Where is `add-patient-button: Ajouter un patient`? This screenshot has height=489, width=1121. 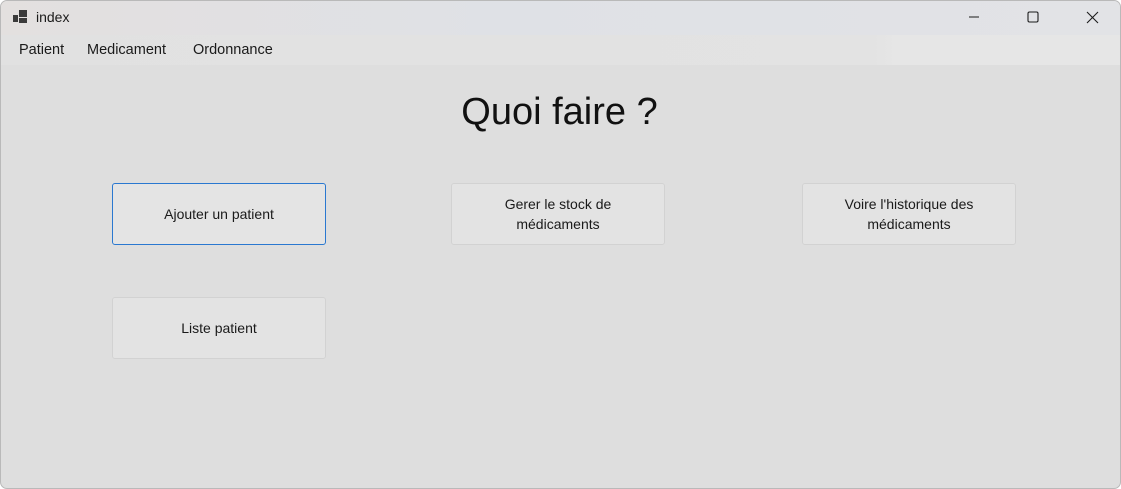 add-patient-button: Ajouter un patient is located at coordinates (219, 214).